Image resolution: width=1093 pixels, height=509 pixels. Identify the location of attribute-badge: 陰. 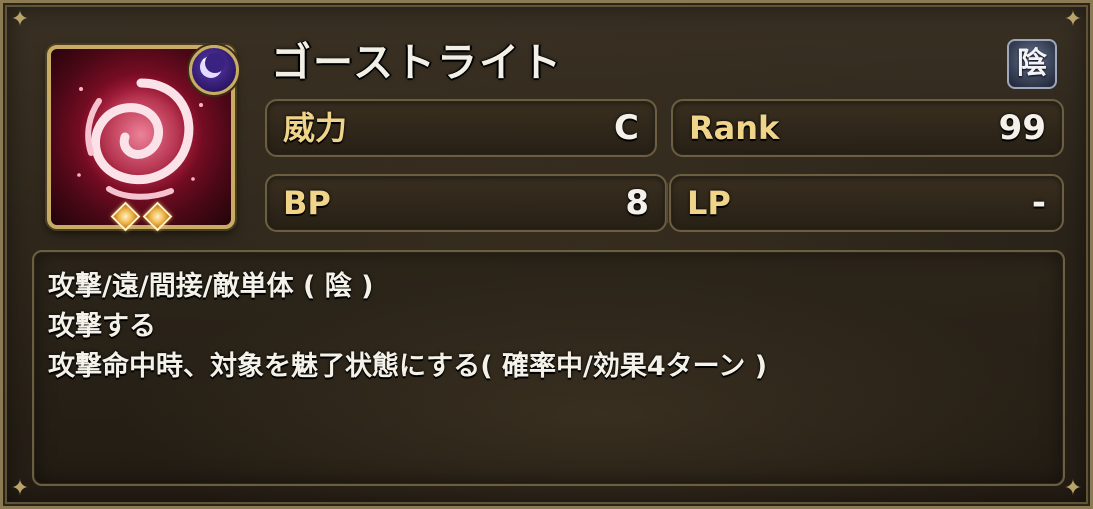
(1032, 64).